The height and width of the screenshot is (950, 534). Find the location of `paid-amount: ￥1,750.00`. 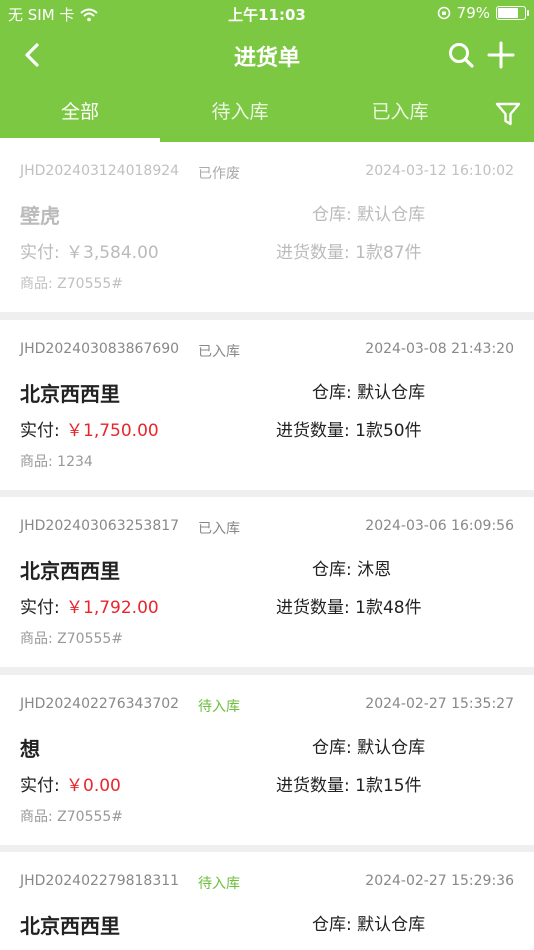

paid-amount: ￥1,750.00 is located at coordinates (112, 431).